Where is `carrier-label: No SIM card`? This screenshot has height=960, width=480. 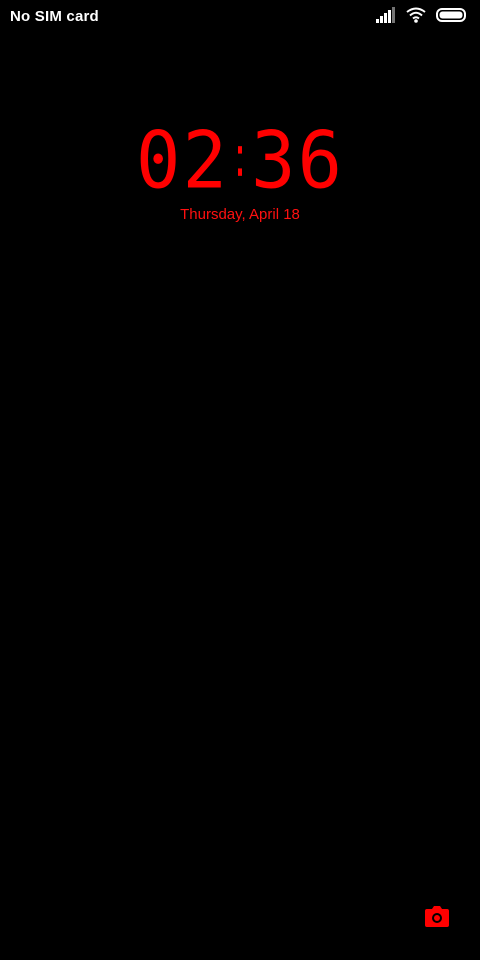 carrier-label: No SIM card is located at coordinates (54, 16).